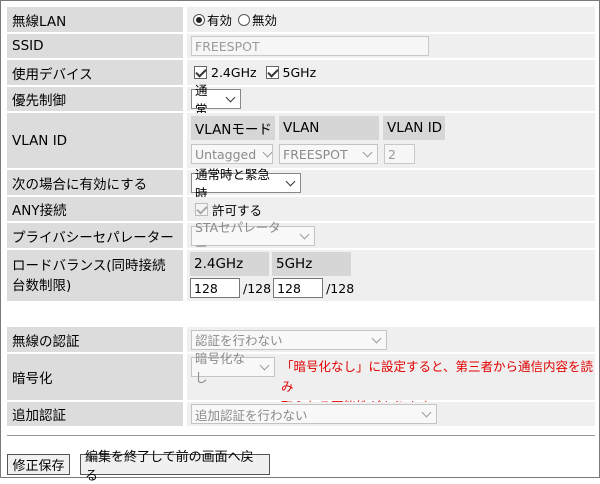  I want to click on load-5ghz-max: /128, so click(340, 288).